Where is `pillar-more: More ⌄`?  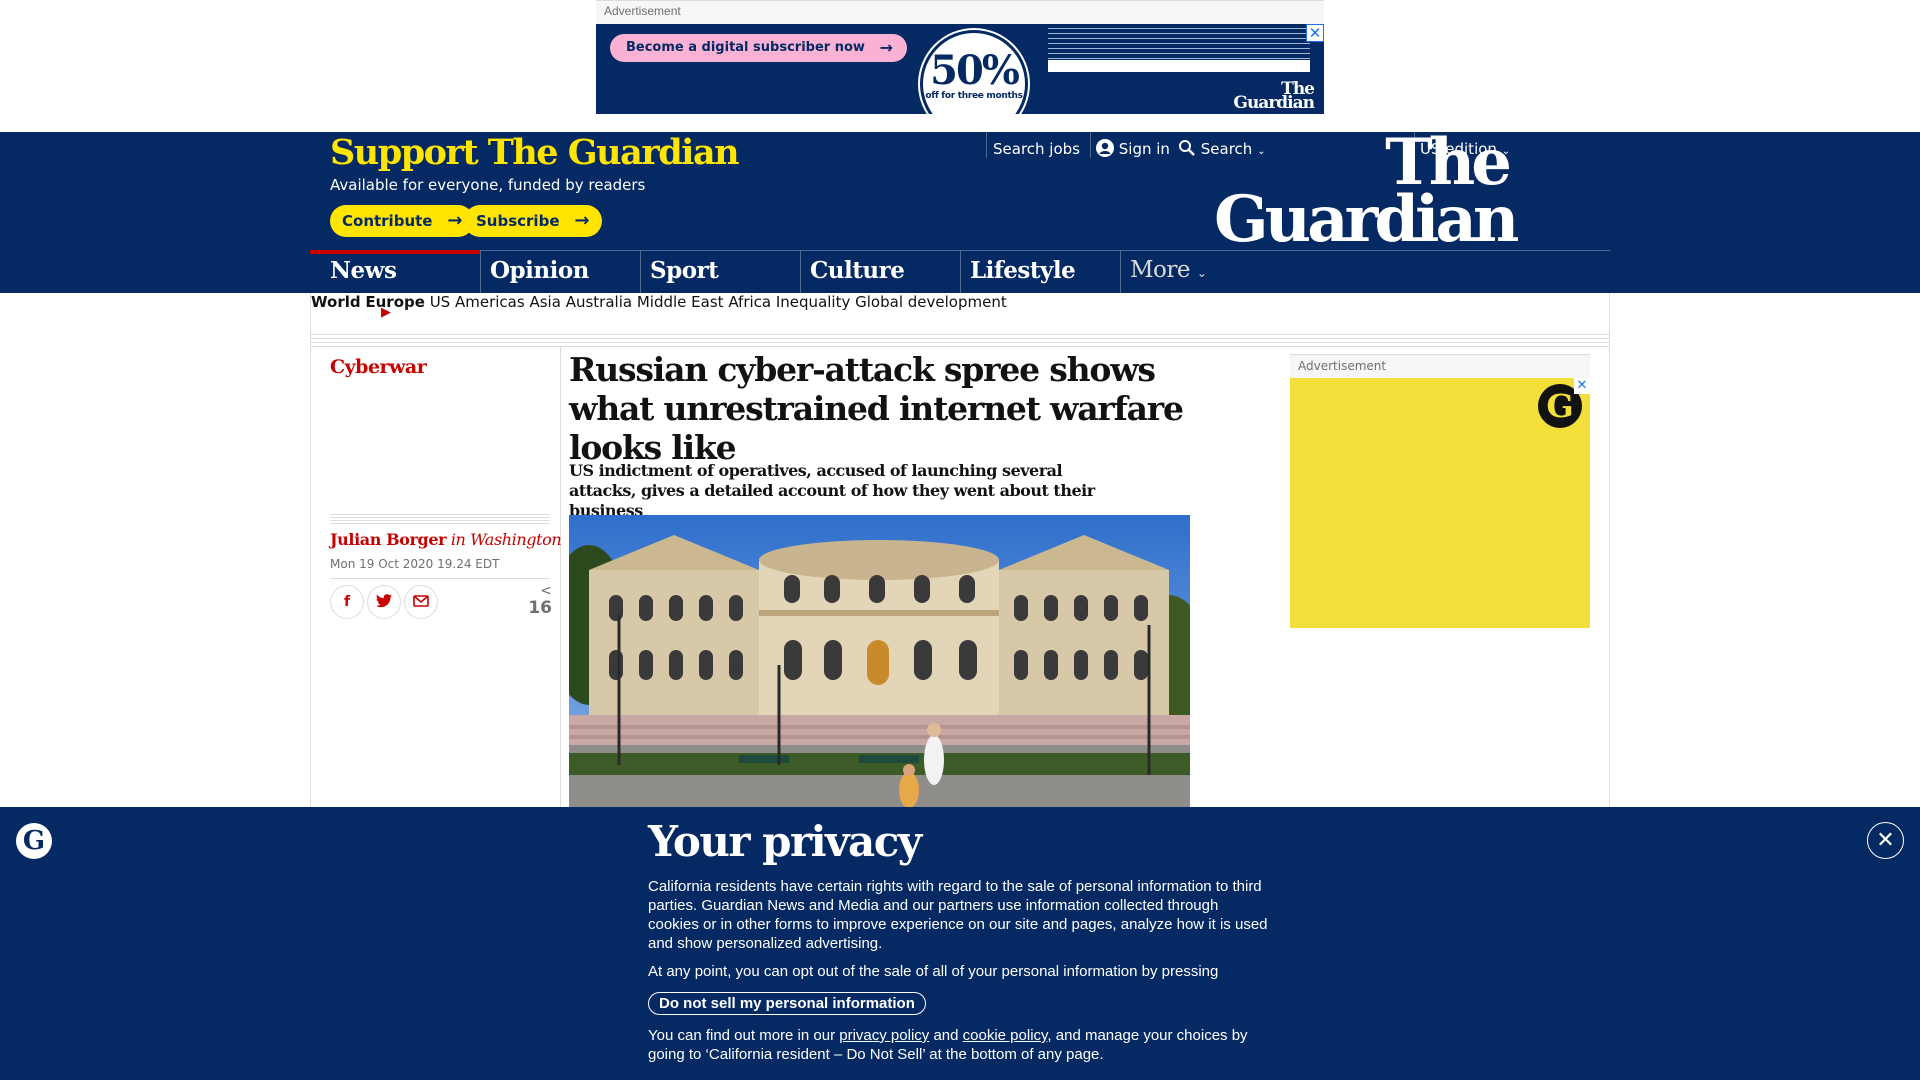 pillar-more: More ⌄ is located at coordinates (1200, 272).